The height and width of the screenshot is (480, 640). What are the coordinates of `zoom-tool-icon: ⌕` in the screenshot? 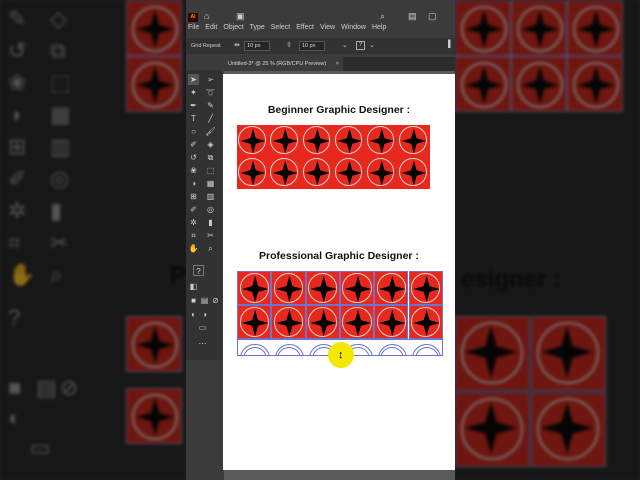 It's located at (210, 248).